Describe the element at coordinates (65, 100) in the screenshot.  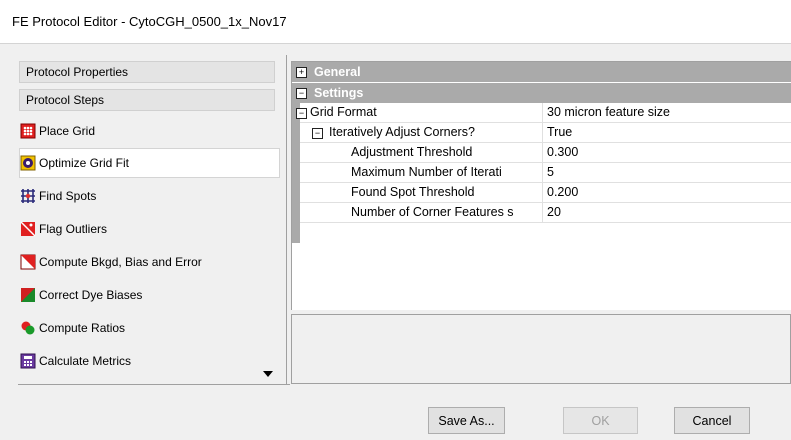
I see `section-protocol-steps-label: Protocol Steps` at that location.